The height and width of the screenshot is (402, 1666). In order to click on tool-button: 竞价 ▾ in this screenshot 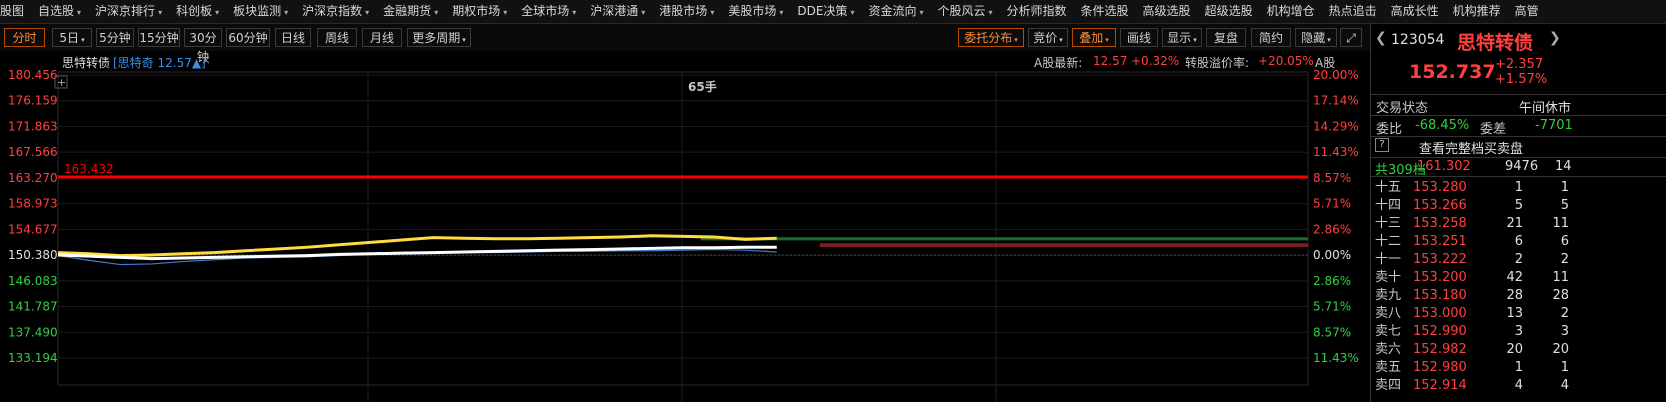, I will do `click(1048, 37)`.